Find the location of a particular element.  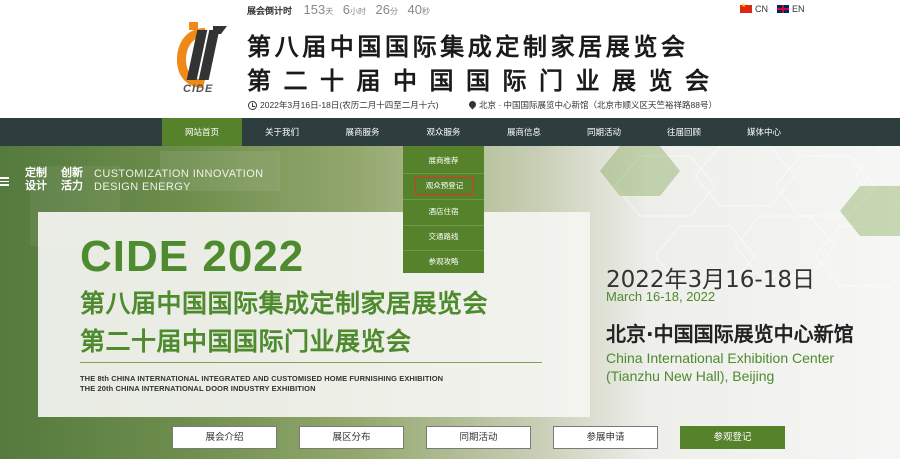

dropdown-item-transport: 交通路线 is located at coordinates (443, 237).